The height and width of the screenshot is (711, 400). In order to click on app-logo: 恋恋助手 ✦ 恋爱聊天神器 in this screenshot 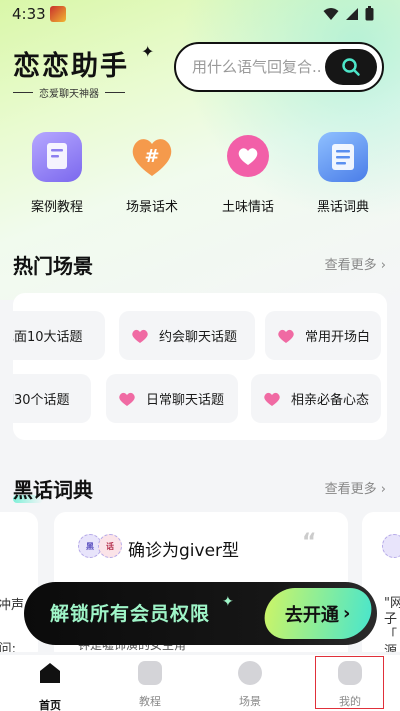, I will do `click(83, 71)`.